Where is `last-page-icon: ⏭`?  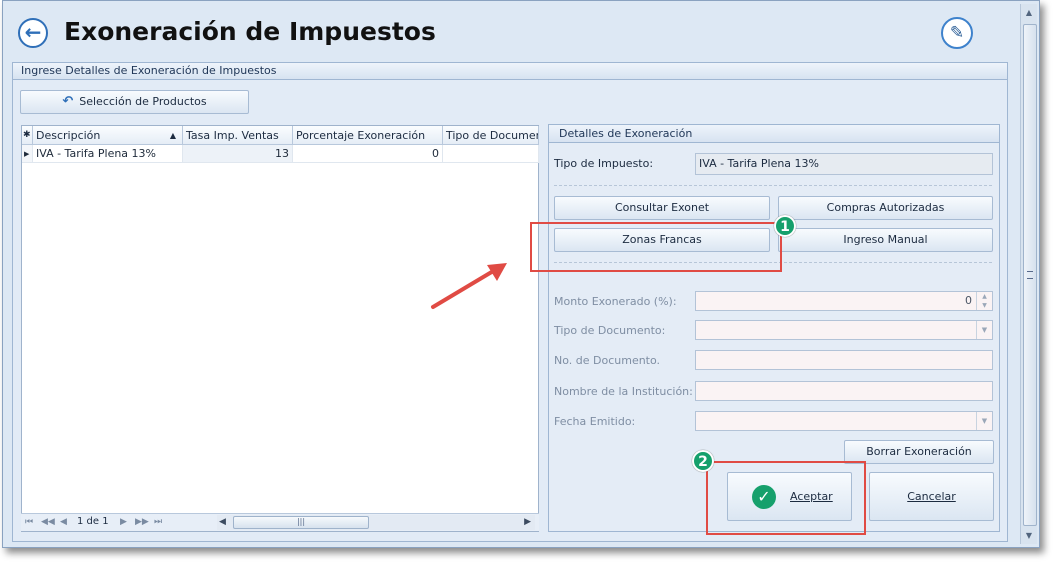
last-page-icon: ⏭ is located at coordinates (158, 522).